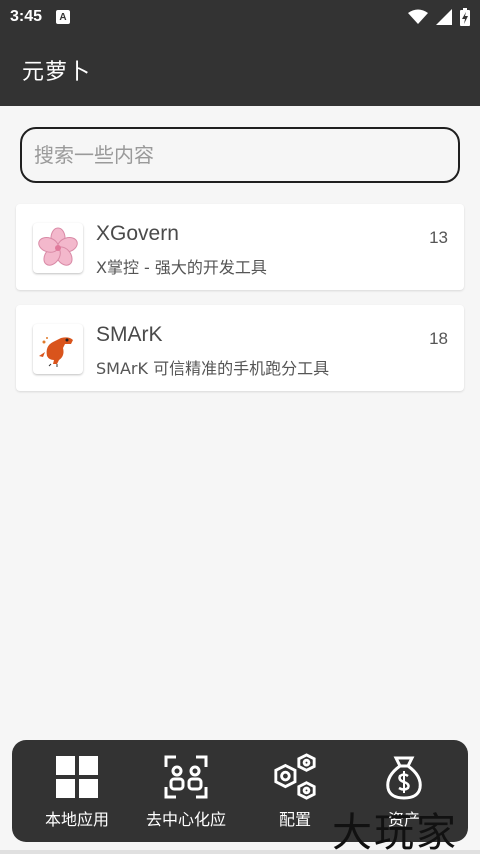  Describe the element at coordinates (395, 832) in the screenshot. I see `watermark: 大玩家` at that location.